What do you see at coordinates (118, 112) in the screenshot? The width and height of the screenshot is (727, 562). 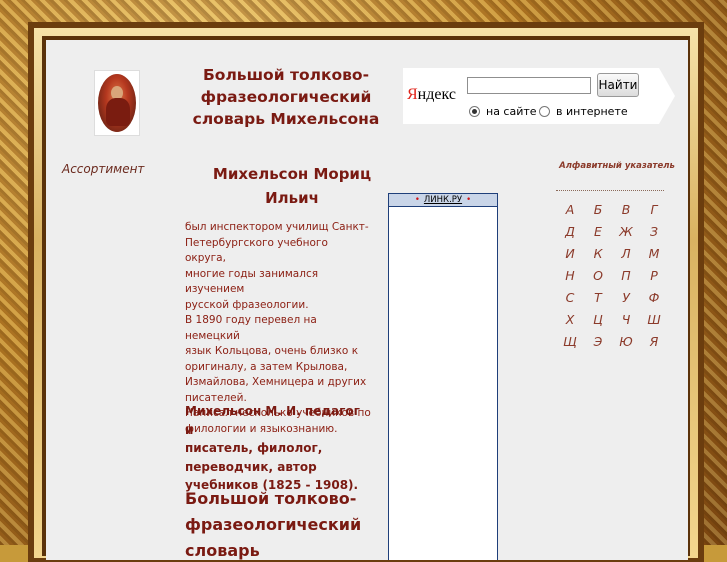 I see `portrait-robe` at bounding box center [118, 112].